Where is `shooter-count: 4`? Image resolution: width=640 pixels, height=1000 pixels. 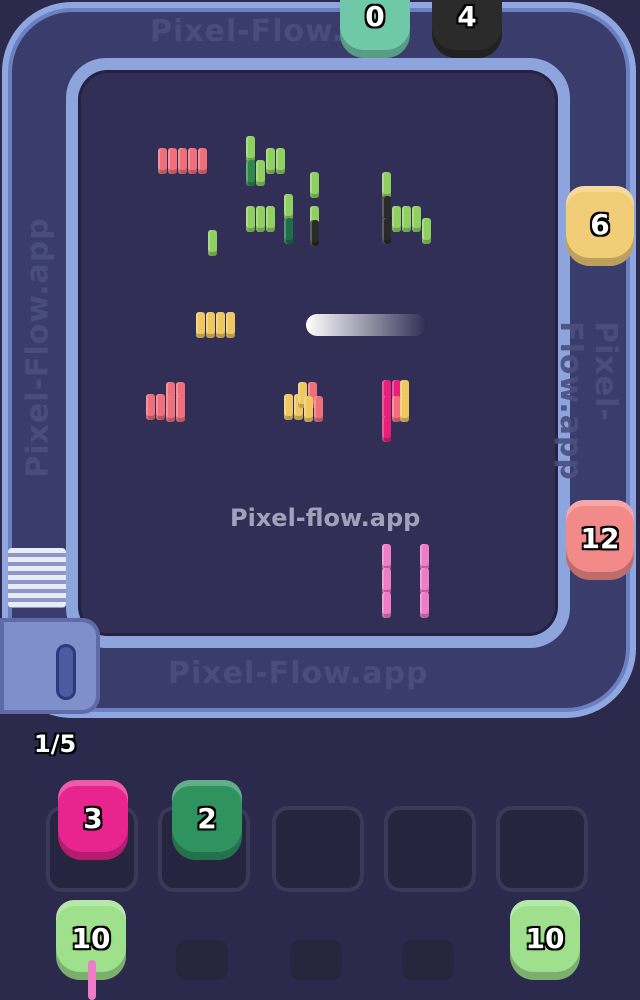
shooter-count: 4 is located at coordinates (467, 16).